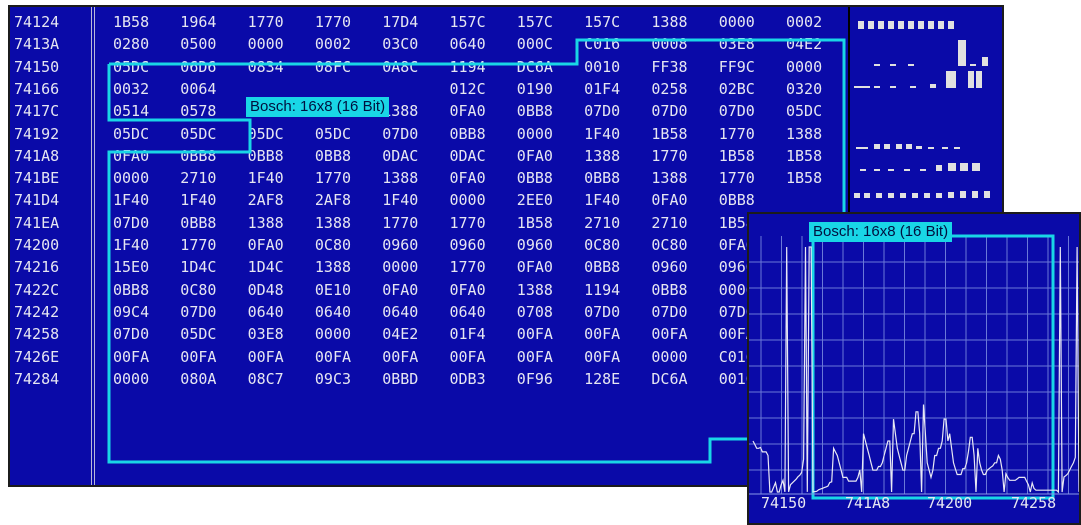  Describe the element at coordinates (548, 200) in the screenshot. I see `hex-cell: 2EE0` at that location.